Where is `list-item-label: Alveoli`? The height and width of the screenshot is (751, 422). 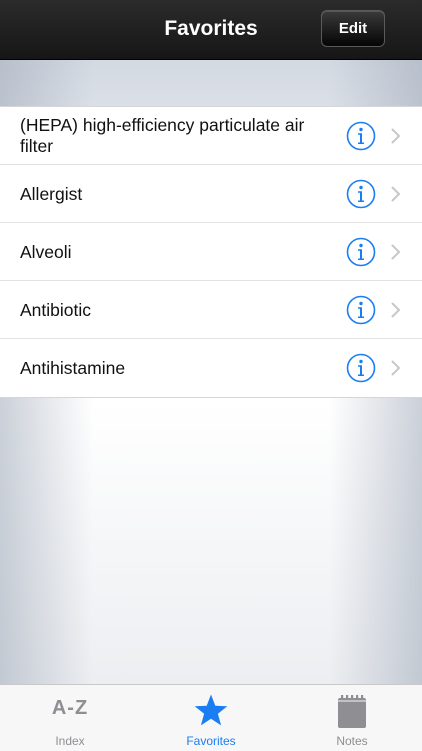 list-item-label: Alveoli is located at coordinates (46, 251).